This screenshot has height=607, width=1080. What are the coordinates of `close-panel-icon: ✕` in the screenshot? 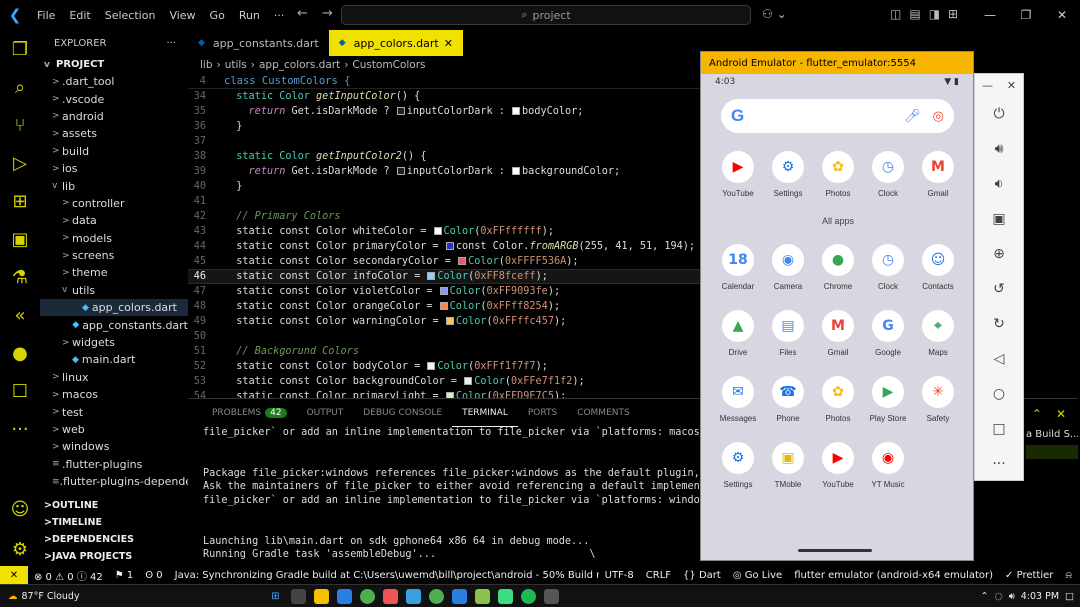 It's located at (1061, 414).